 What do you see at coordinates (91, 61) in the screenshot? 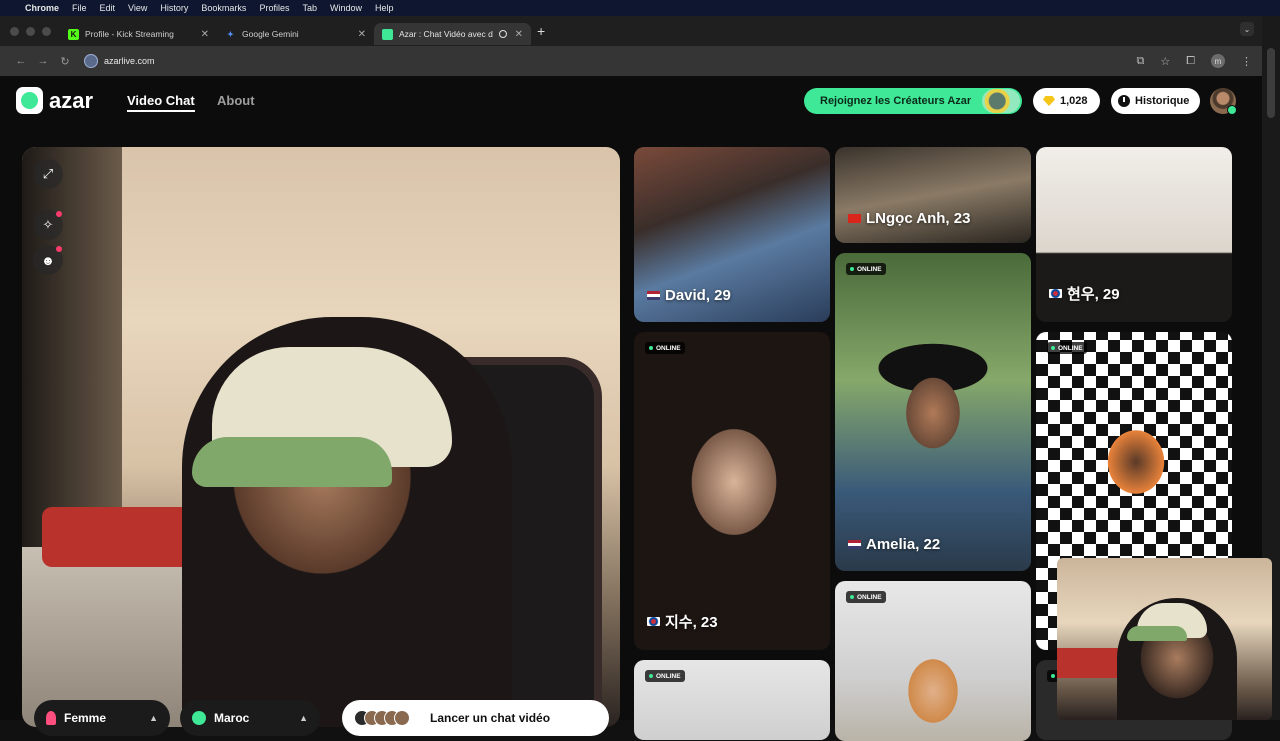
I see `site-info-icon` at bounding box center [91, 61].